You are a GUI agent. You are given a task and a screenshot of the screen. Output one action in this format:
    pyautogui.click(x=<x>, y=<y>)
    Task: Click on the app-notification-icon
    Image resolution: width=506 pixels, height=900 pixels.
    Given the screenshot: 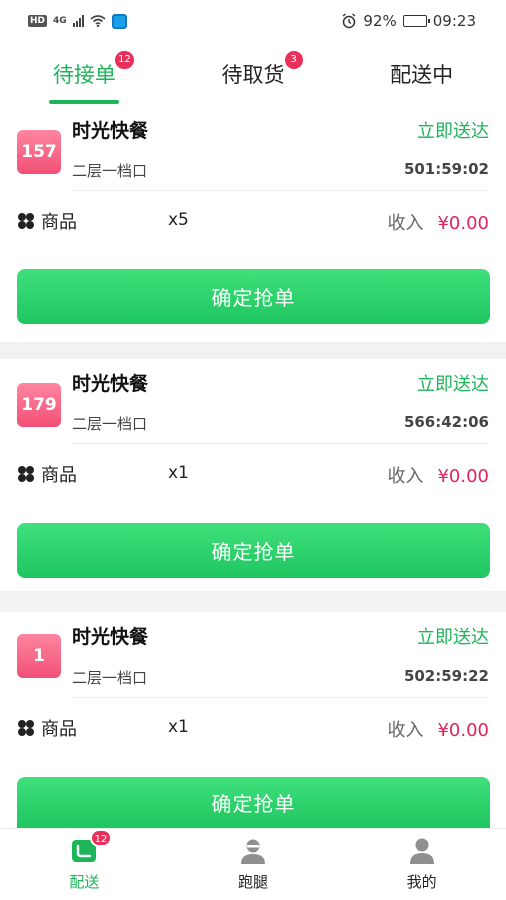 What is the action you would take?
    pyautogui.click(x=119, y=21)
    